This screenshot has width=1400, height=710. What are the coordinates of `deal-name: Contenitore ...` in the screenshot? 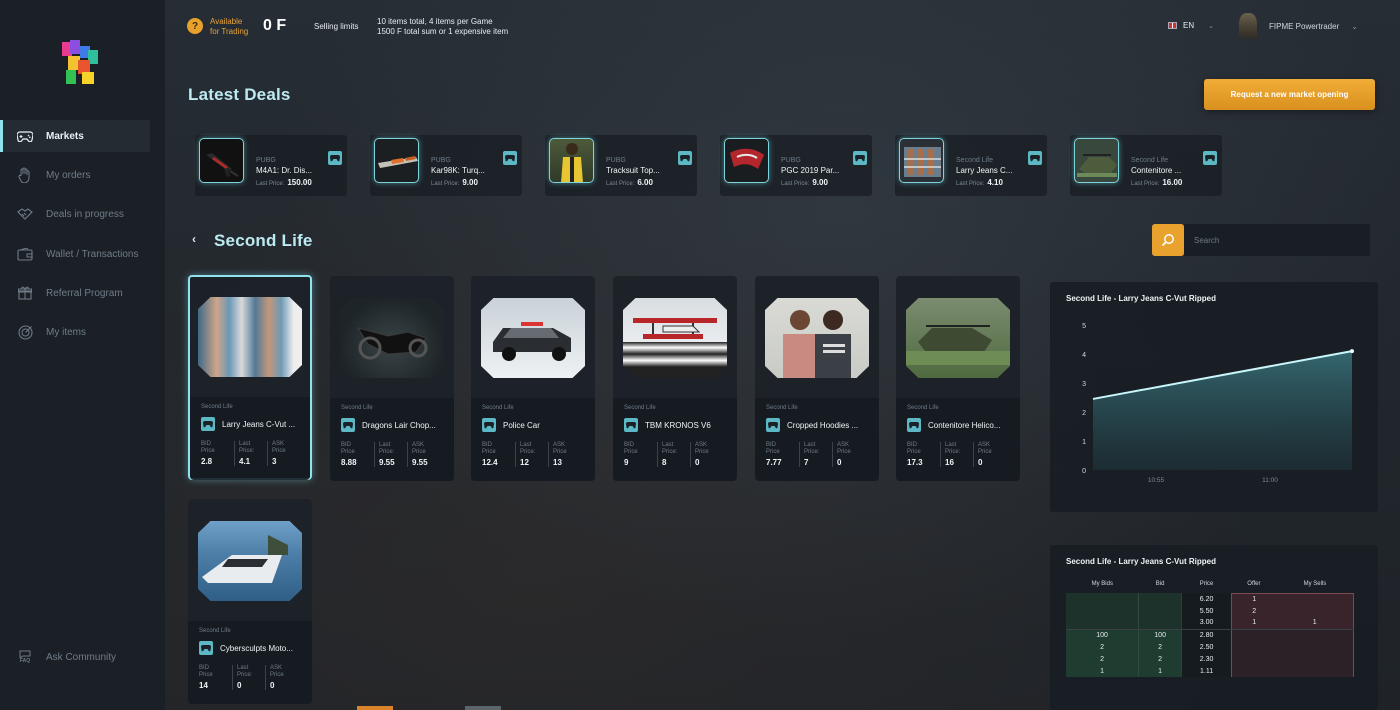 It's located at (1156, 170).